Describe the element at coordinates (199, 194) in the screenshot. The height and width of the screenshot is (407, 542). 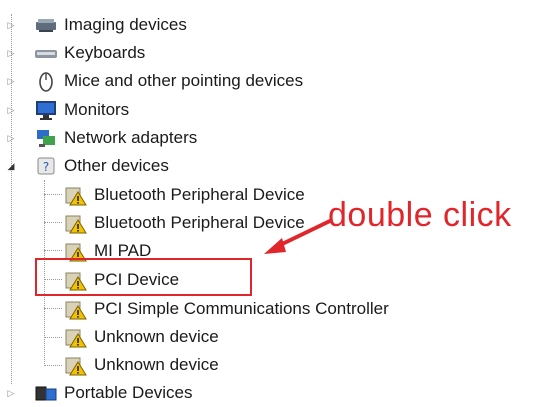
I see `tree-item-label: Bluetooth Peripheral Device` at that location.